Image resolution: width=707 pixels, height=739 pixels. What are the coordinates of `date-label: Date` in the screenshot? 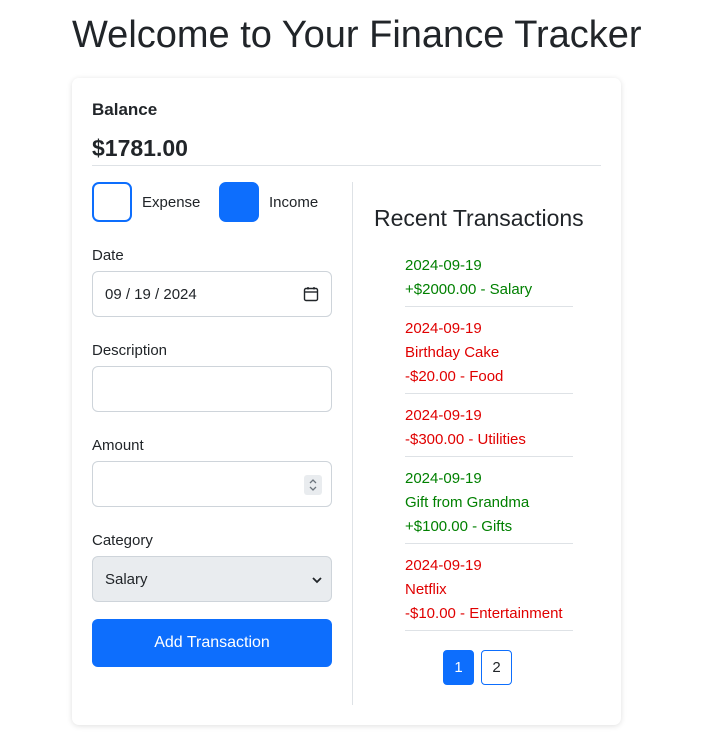 It's located at (108, 255).